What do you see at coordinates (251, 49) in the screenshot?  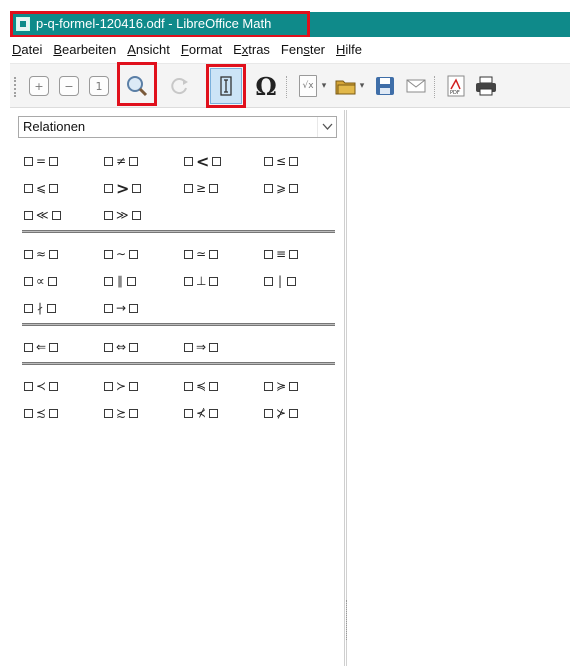 I see `menu-item: Extras` at bounding box center [251, 49].